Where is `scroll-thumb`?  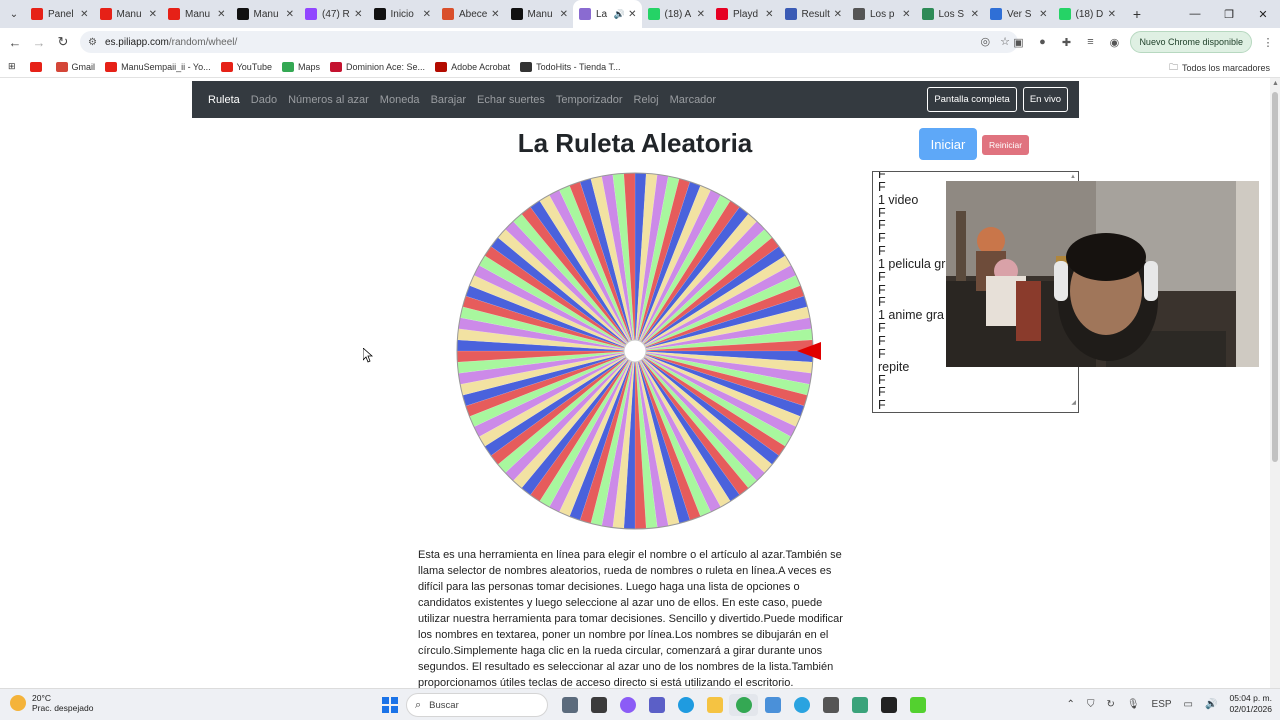 scroll-thumb is located at coordinates (1275, 277).